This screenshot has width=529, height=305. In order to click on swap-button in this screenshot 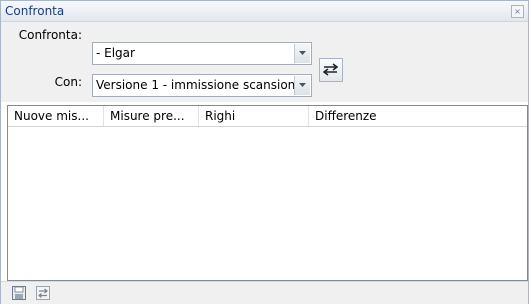, I will do `click(331, 70)`.